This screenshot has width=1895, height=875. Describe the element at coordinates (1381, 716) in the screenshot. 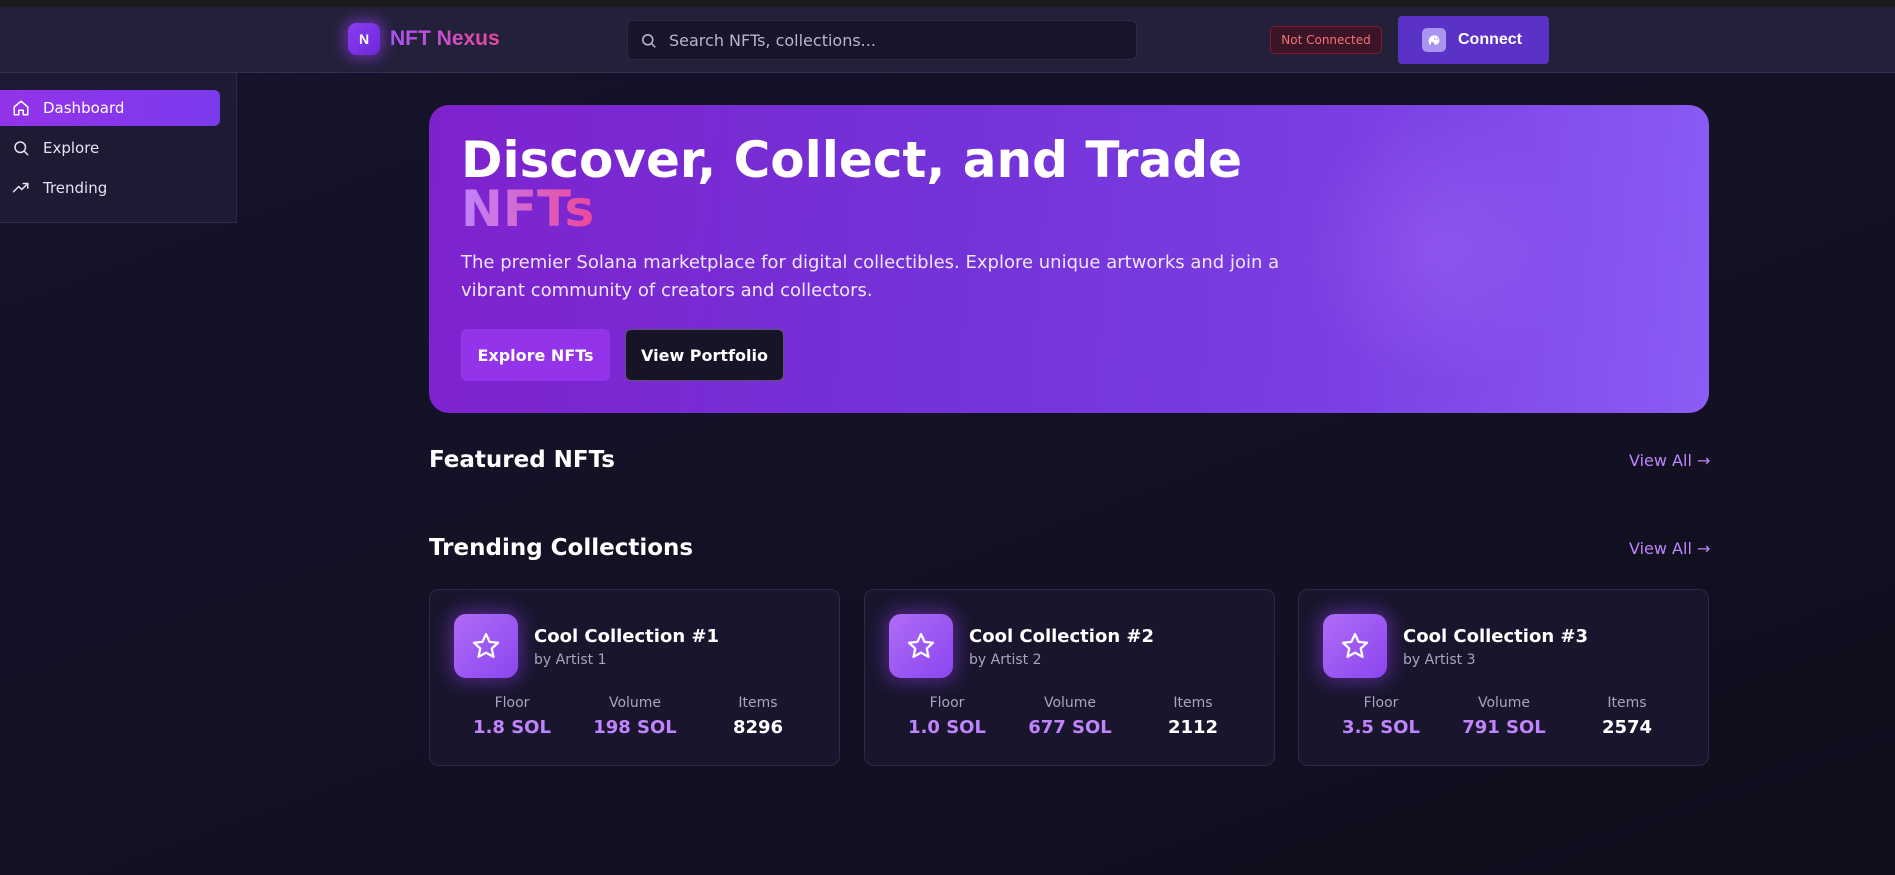

I see `floor-stat: Floor 3.5 SOL` at that location.